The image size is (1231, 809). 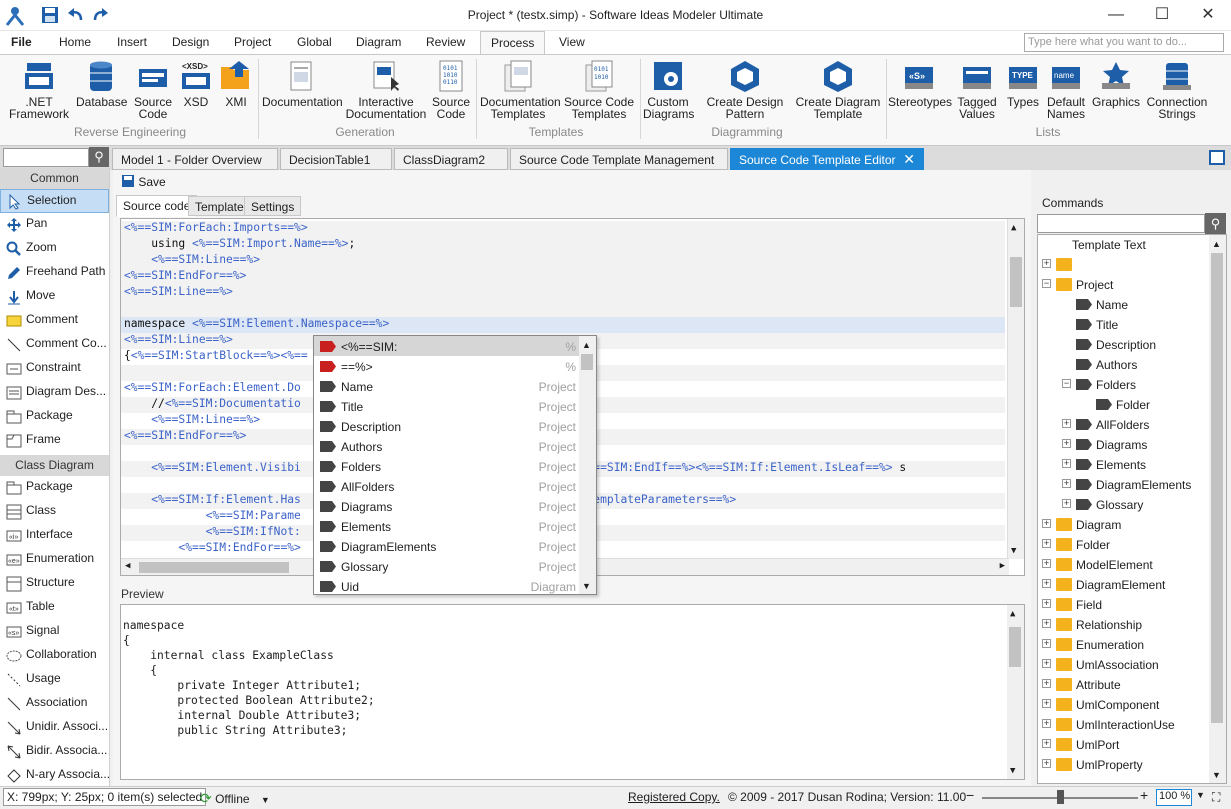 I want to click on generate-source-code-button: 0101 1010 0110 Source Code, so click(x=451, y=89).